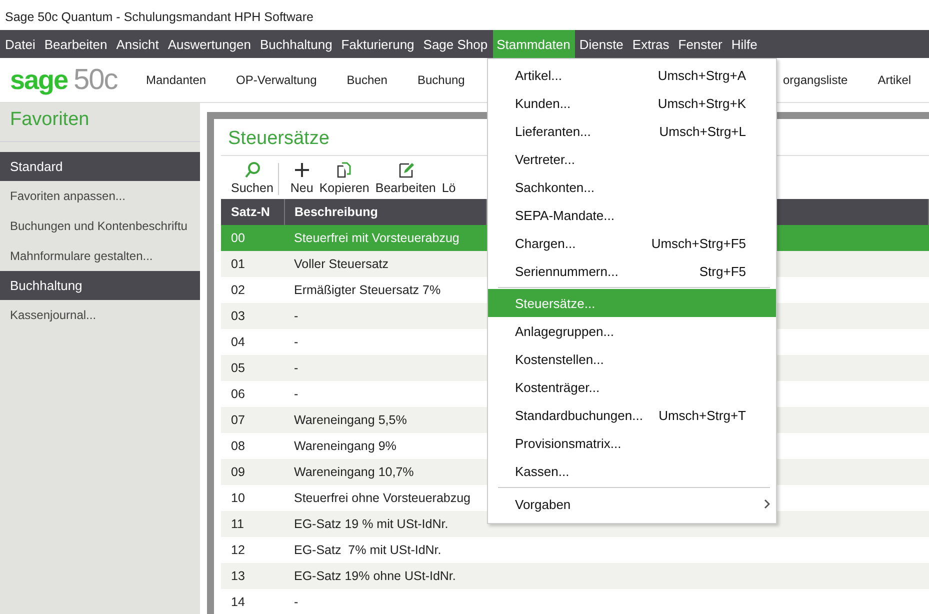 The image size is (929, 614). I want to click on table-cell: 03, so click(252, 316).